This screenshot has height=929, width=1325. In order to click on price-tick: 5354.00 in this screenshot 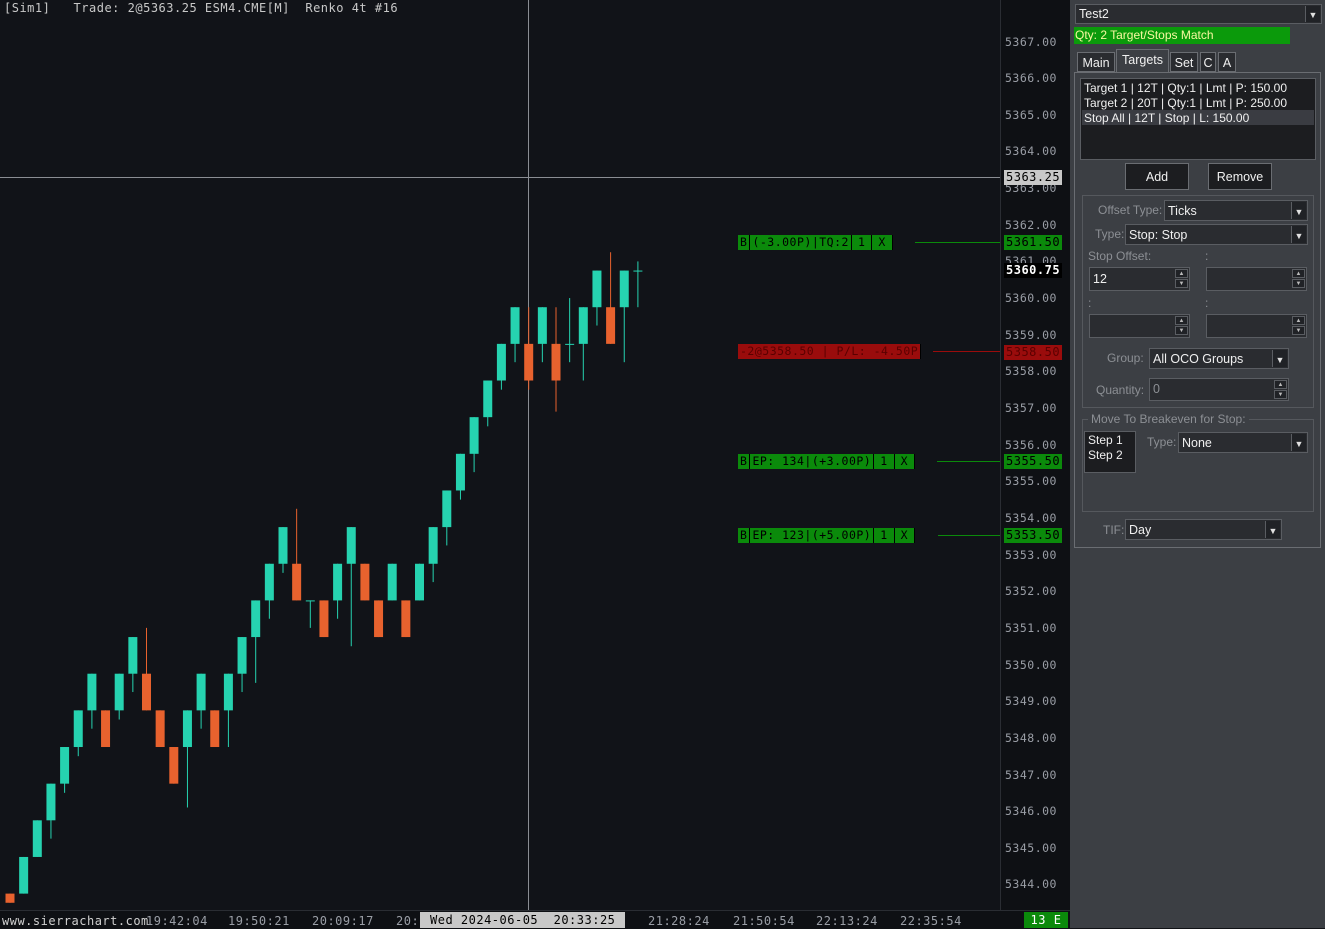, I will do `click(1031, 517)`.